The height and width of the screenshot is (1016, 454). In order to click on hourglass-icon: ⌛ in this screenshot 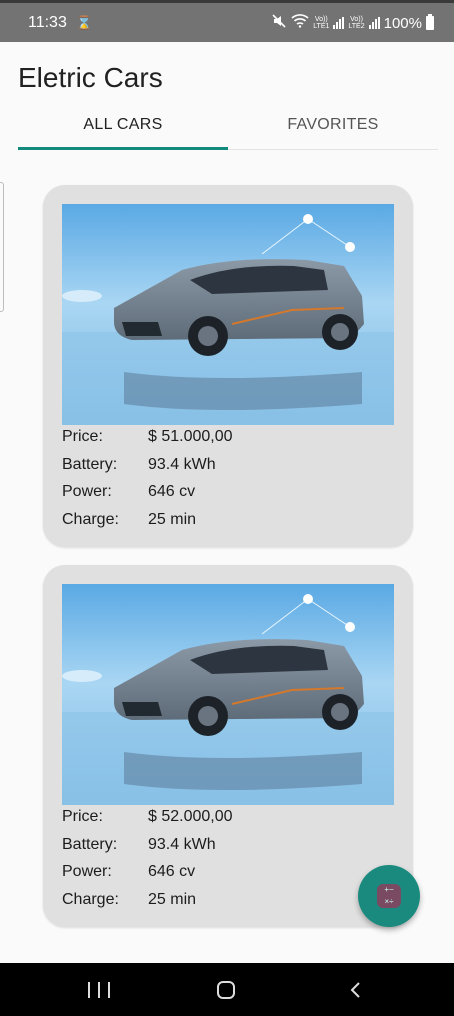, I will do `click(84, 22)`.